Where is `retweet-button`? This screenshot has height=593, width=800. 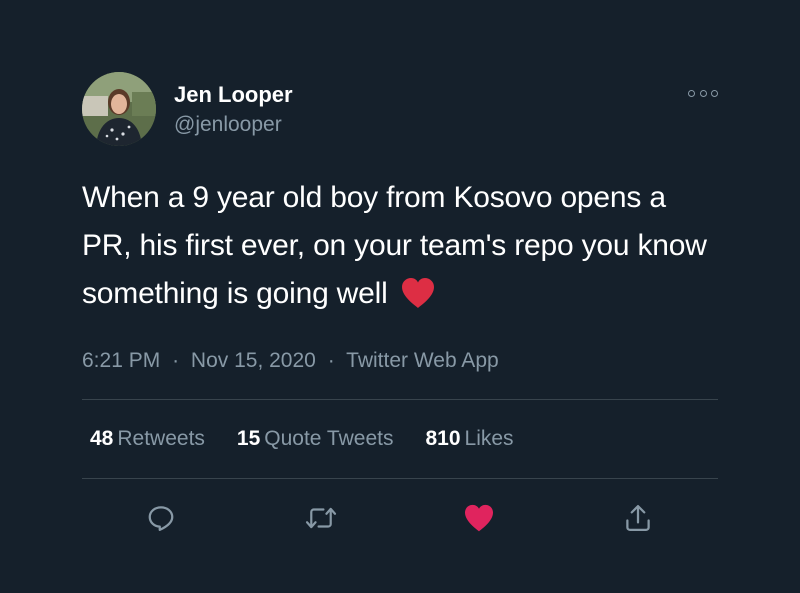
retweet-button is located at coordinates (321, 518).